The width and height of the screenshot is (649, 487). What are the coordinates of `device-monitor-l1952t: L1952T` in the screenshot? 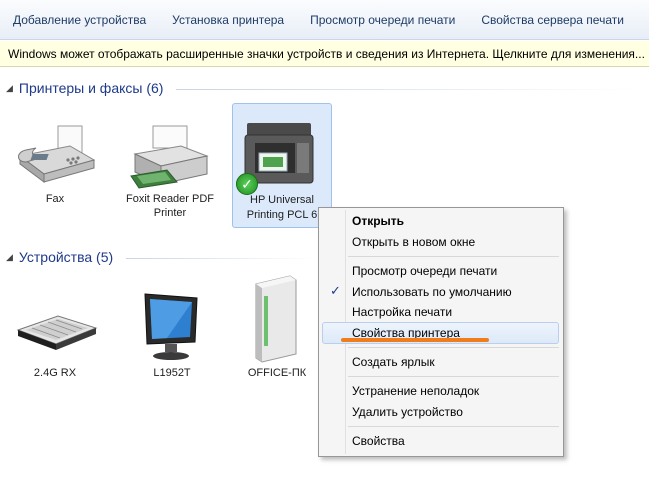 It's located at (172, 333).